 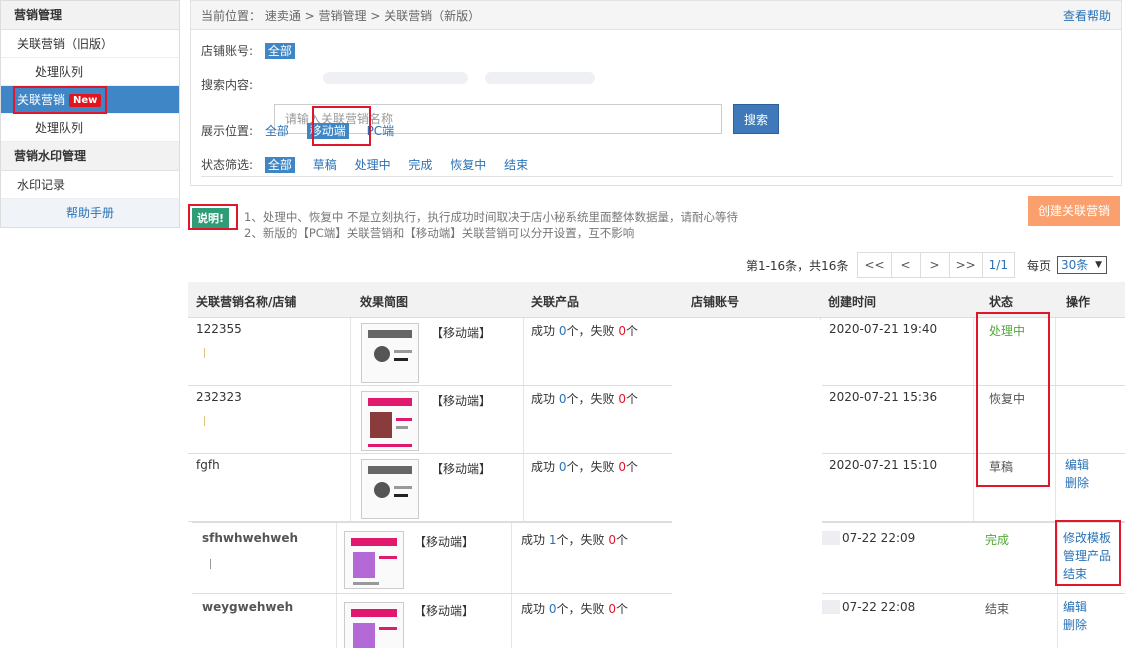 What do you see at coordinates (1007, 331) in the screenshot?
I see `row-status: 处理中` at bounding box center [1007, 331].